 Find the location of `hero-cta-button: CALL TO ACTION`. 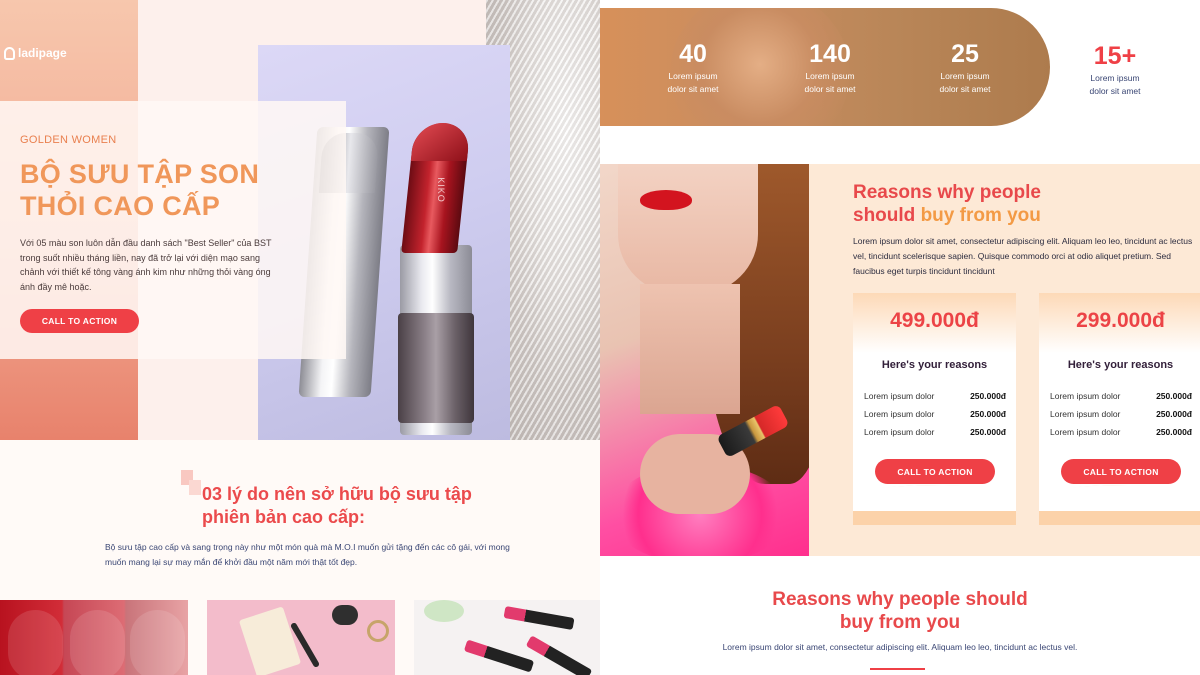

hero-cta-button: CALL TO ACTION is located at coordinates (79, 321).